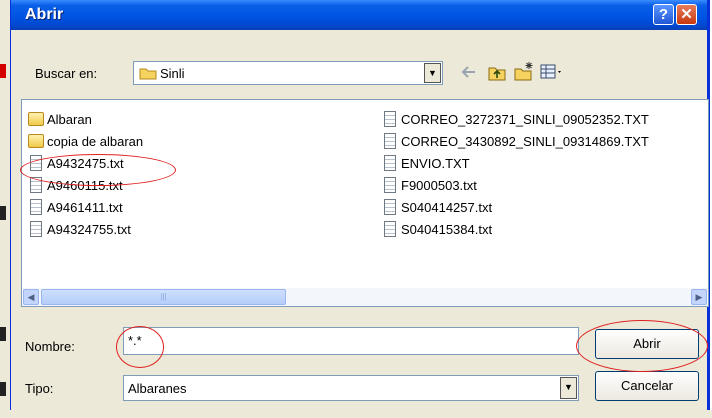  I want to click on filetype-value: Albaranes, so click(157, 388).